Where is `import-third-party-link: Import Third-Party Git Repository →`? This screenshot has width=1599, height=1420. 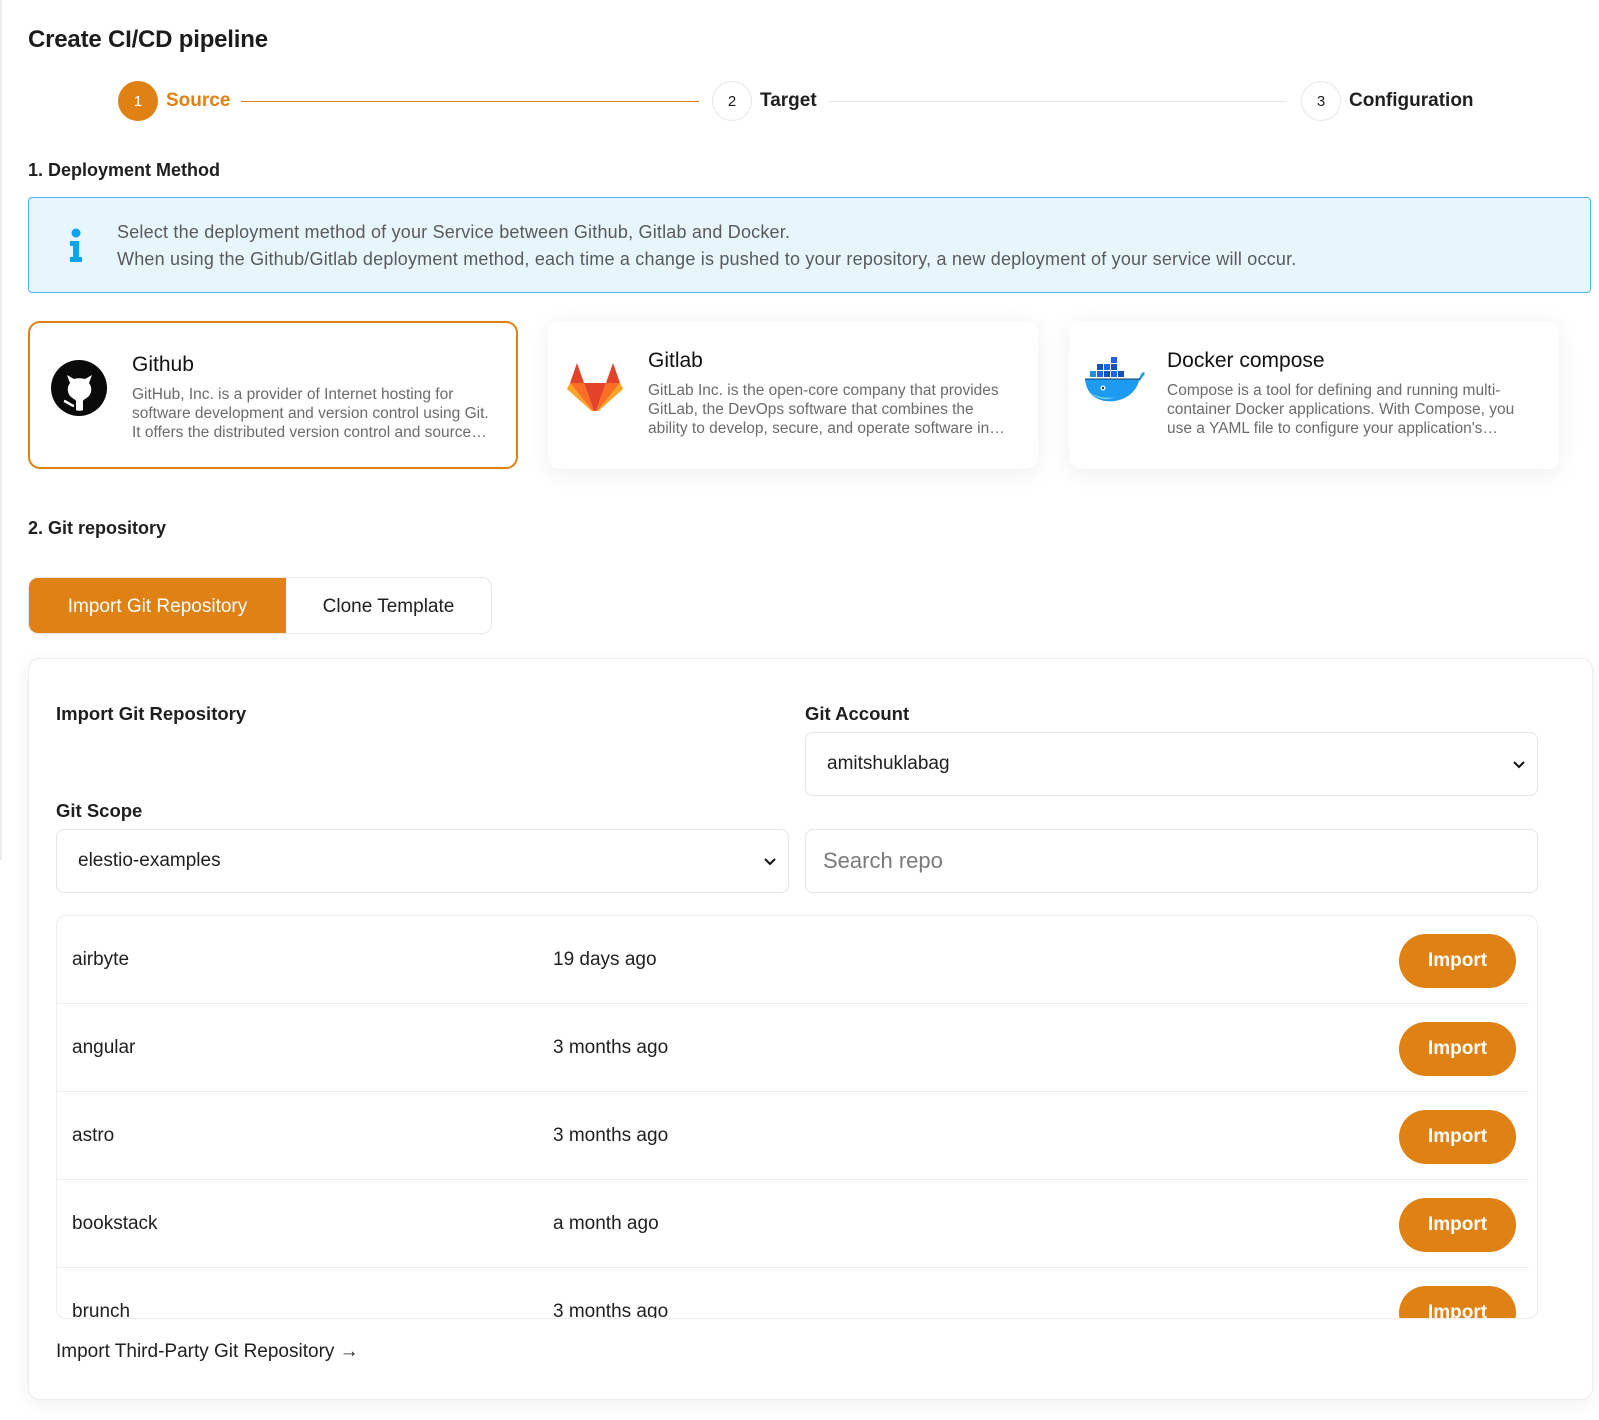 import-third-party-link: Import Third-Party Git Repository → is located at coordinates (207, 1352).